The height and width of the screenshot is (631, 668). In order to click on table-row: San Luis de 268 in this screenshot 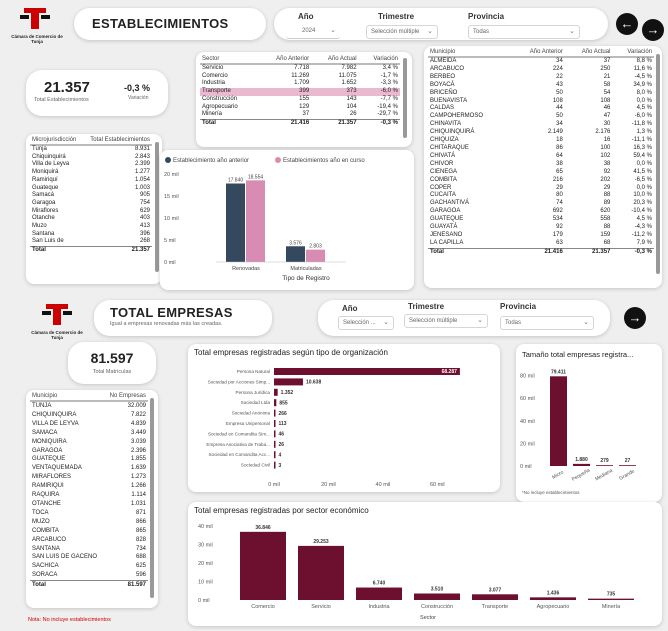, I will do `click(91, 242)`.